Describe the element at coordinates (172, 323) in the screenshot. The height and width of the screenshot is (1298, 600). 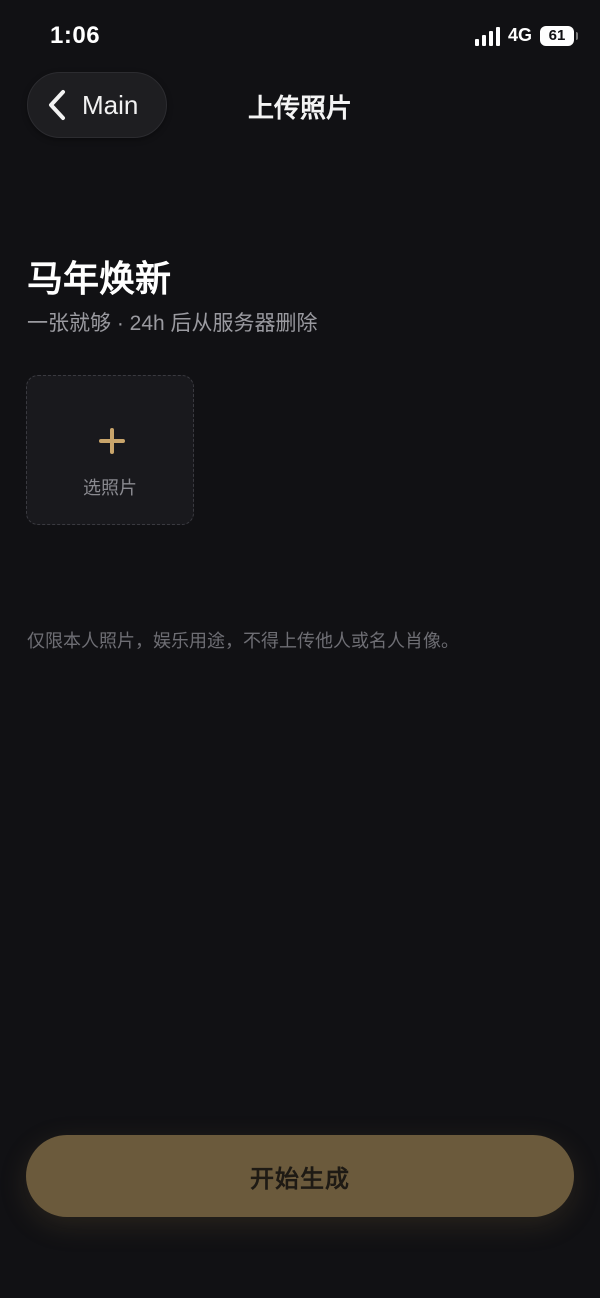
I see `section-subtitle: 一张就够 · 24h 后从服务器删除` at that location.